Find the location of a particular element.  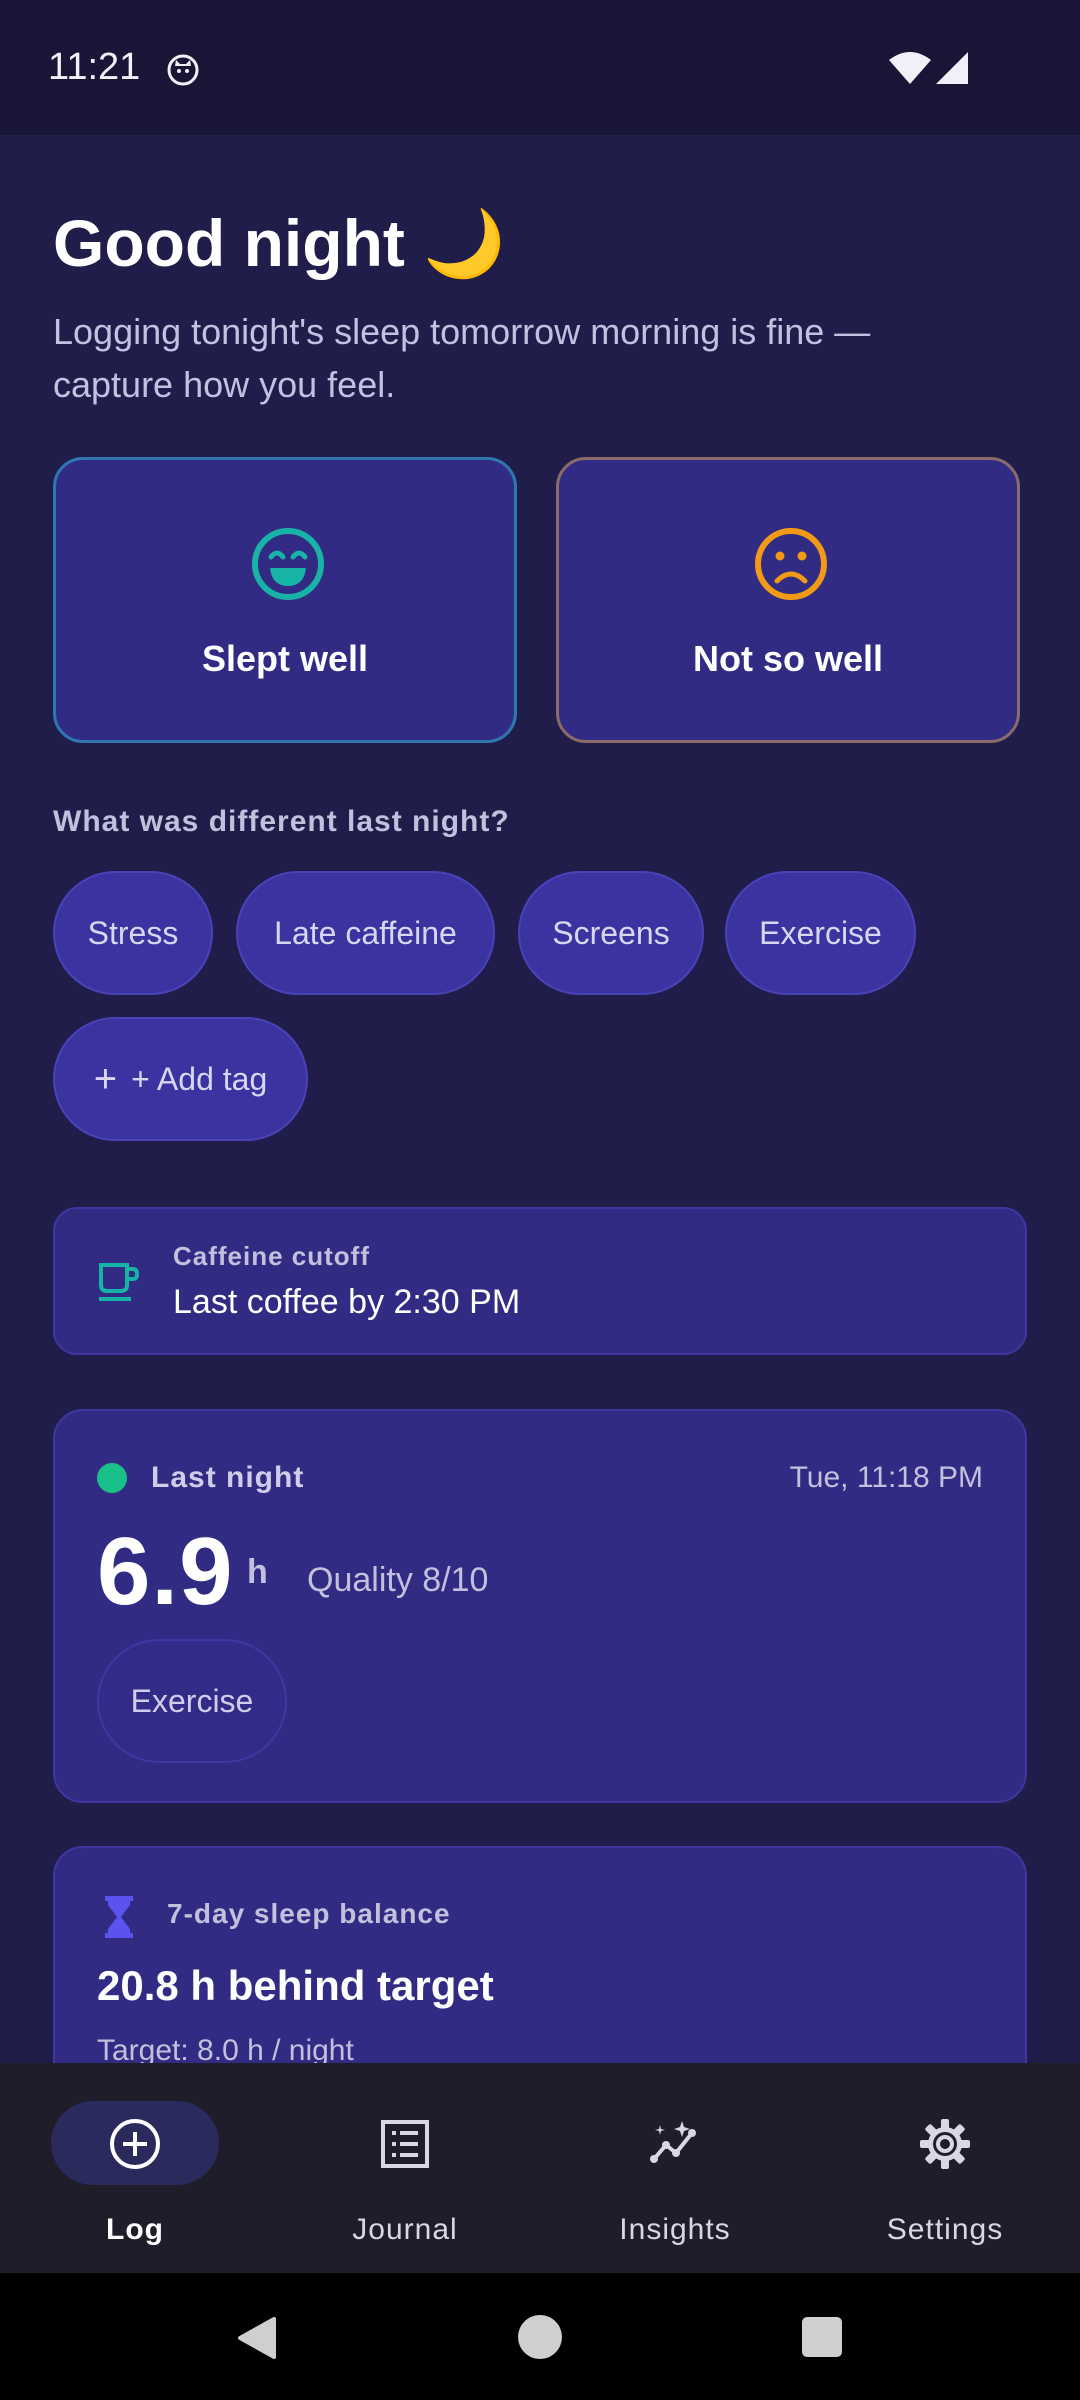

nav-label-insights: Insights is located at coordinates (675, 2229).